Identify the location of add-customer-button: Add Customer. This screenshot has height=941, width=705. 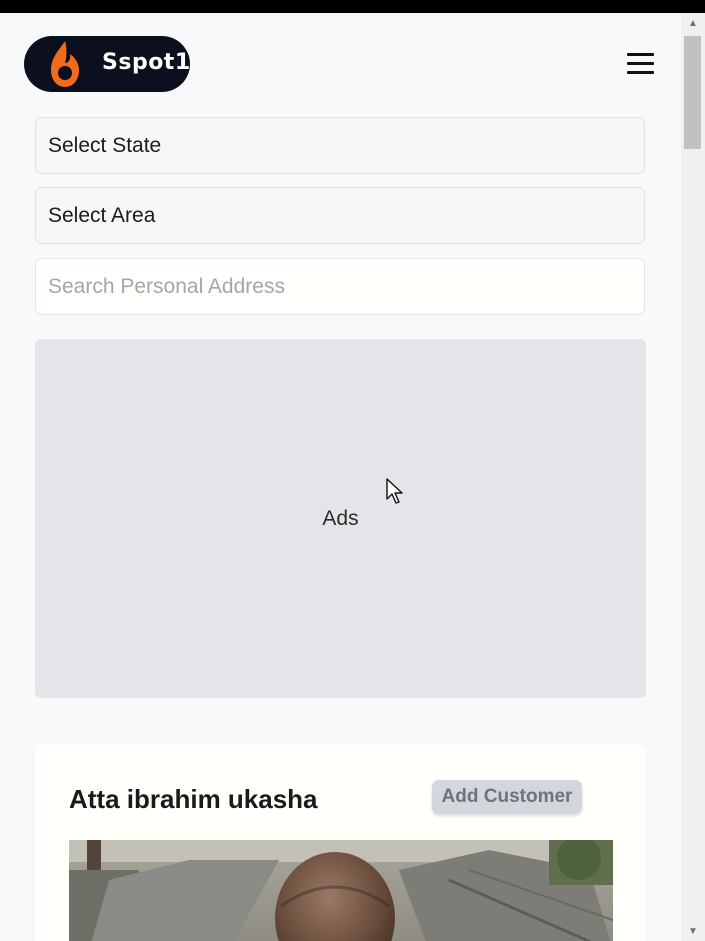
(507, 797).